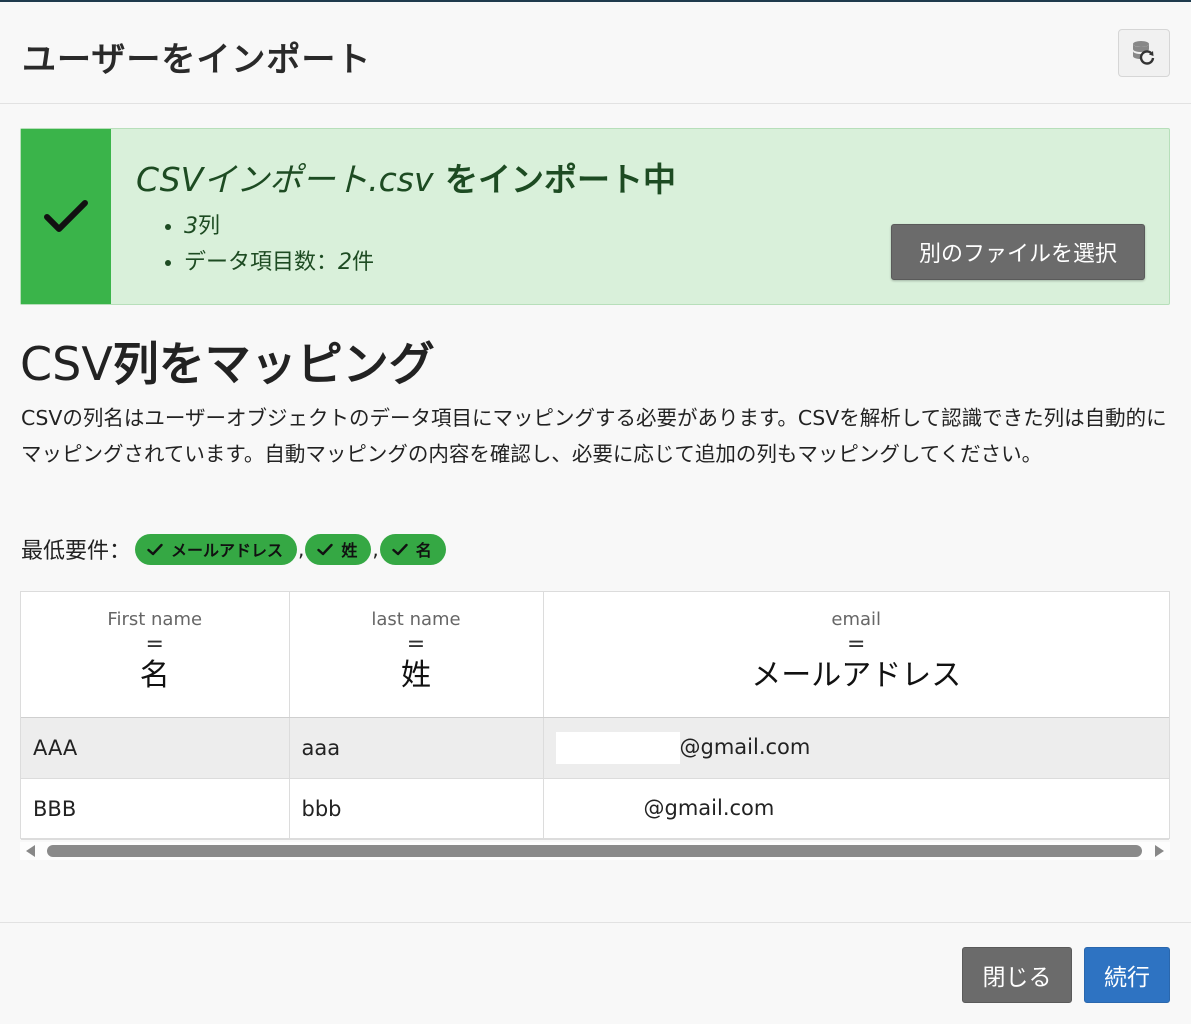  I want to click on requirement-badge-email: メールアドレス, so click(216, 549).